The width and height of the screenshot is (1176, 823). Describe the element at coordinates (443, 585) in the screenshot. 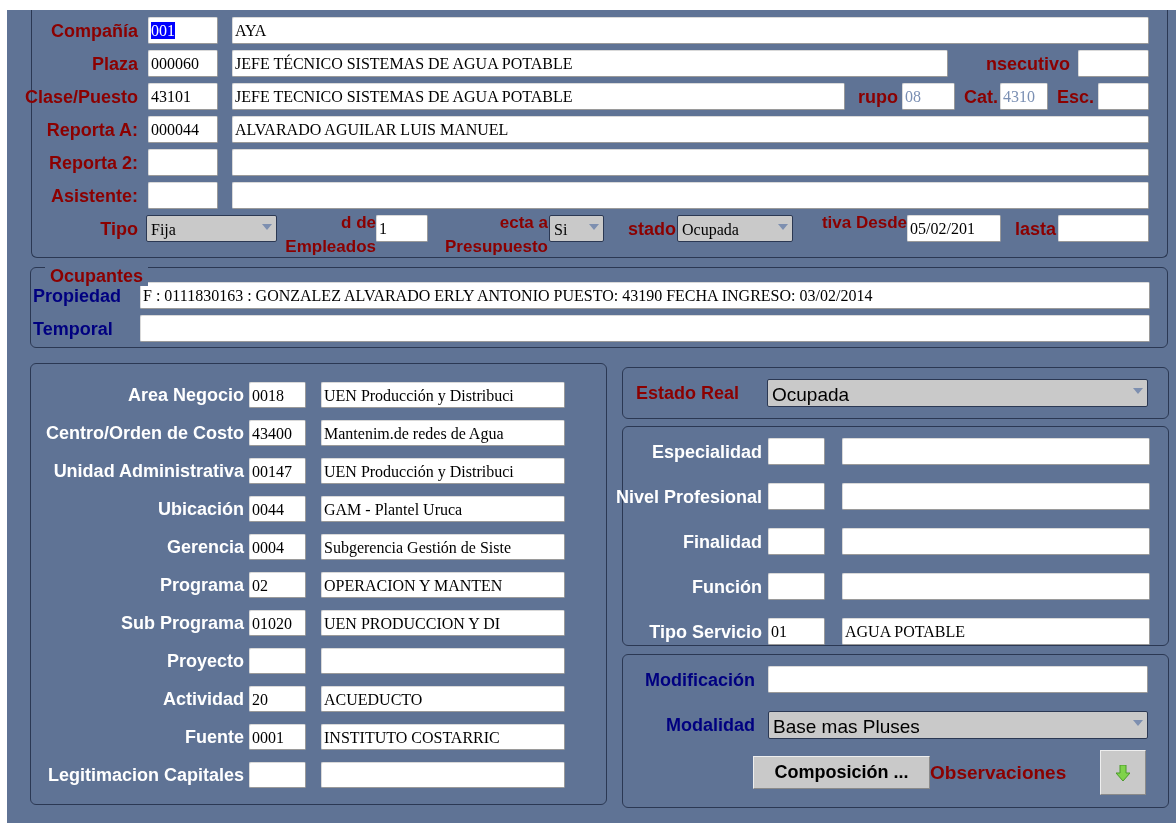

I see `text-field: OPERACION Y MANTEN` at that location.